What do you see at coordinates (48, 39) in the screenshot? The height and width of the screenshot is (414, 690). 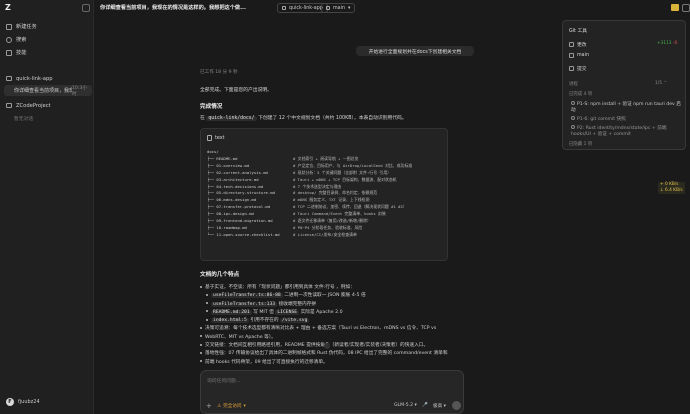 I see `nav-search: 搜索` at bounding box center [48, 39].